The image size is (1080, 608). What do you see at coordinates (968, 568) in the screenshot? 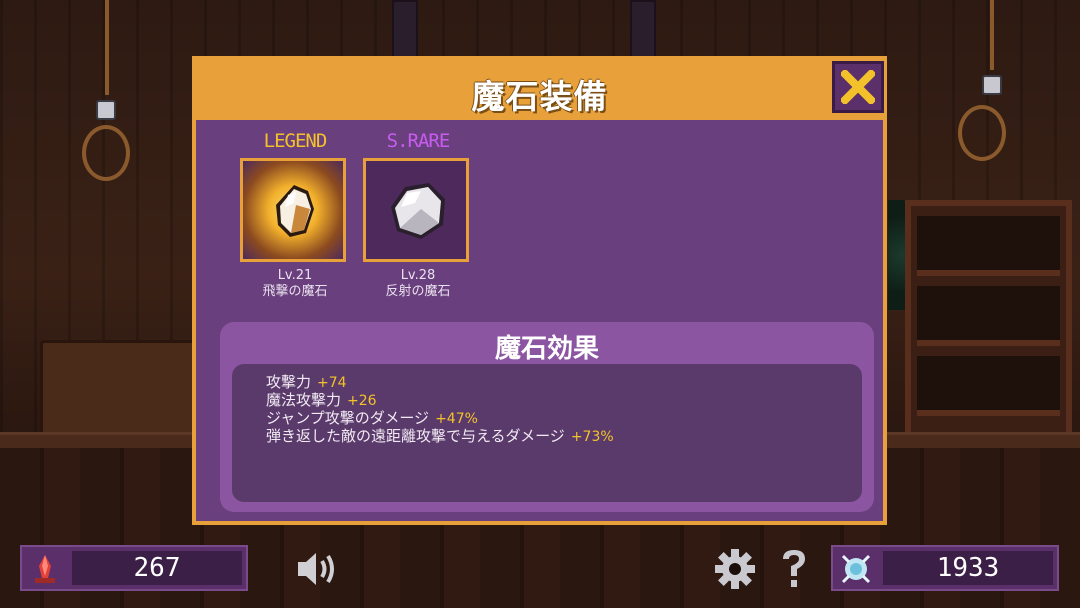
I see `soul-orb-count: 1933` at bounding box center [968, 568].